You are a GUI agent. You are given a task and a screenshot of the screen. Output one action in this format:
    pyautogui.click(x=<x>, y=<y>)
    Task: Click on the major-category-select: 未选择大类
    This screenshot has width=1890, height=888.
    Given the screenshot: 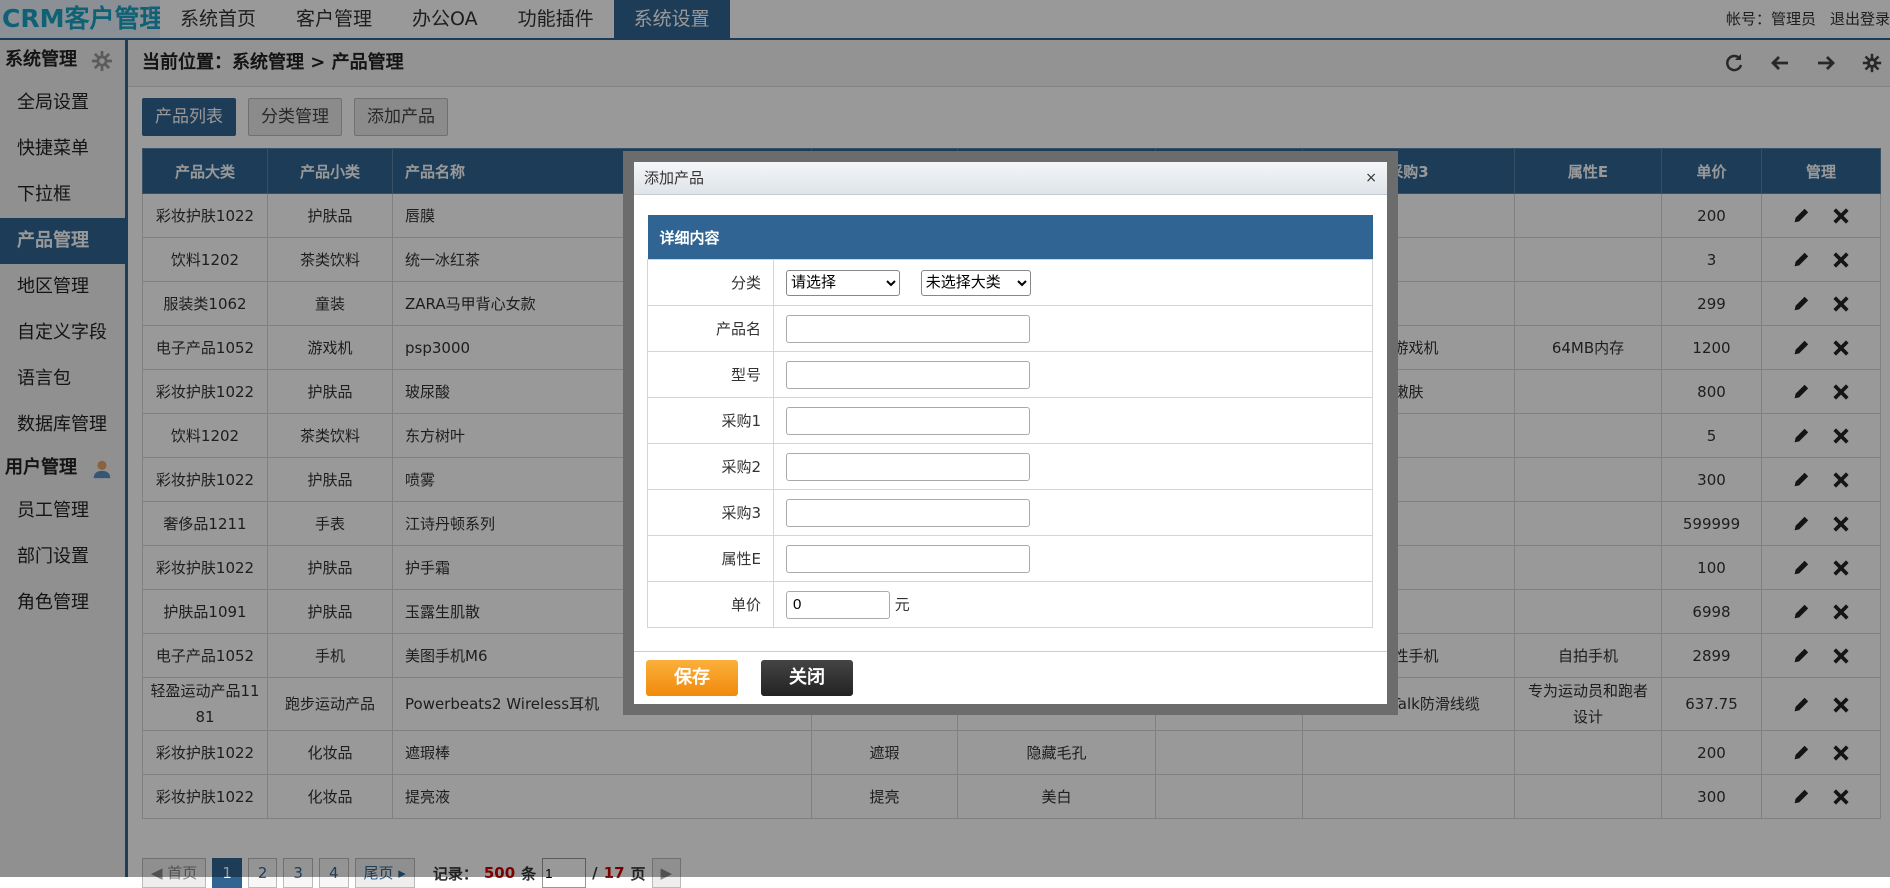 What is the action you would take?
    pyautogui.click(x=975, y=282)
    